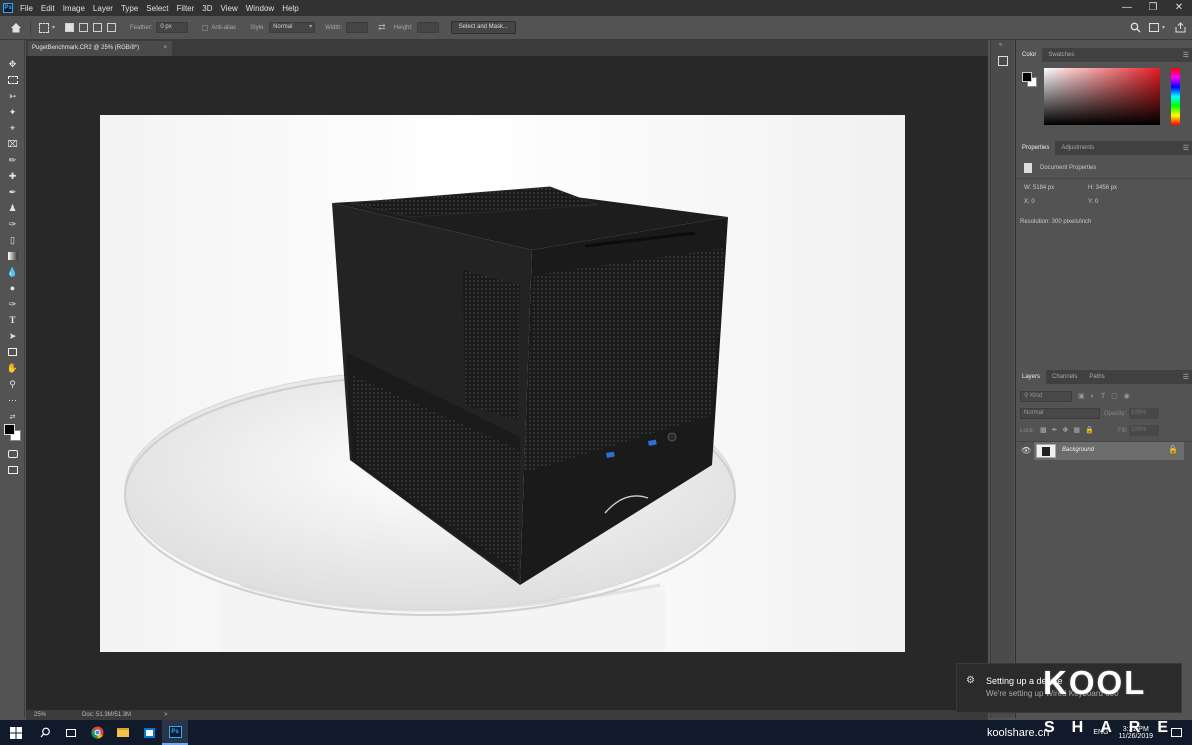 The image size is (1192, 745). Describe the element at coordinates (12, 288) in the screenshot. I see `dodge-tool-icon: ●` at that location.